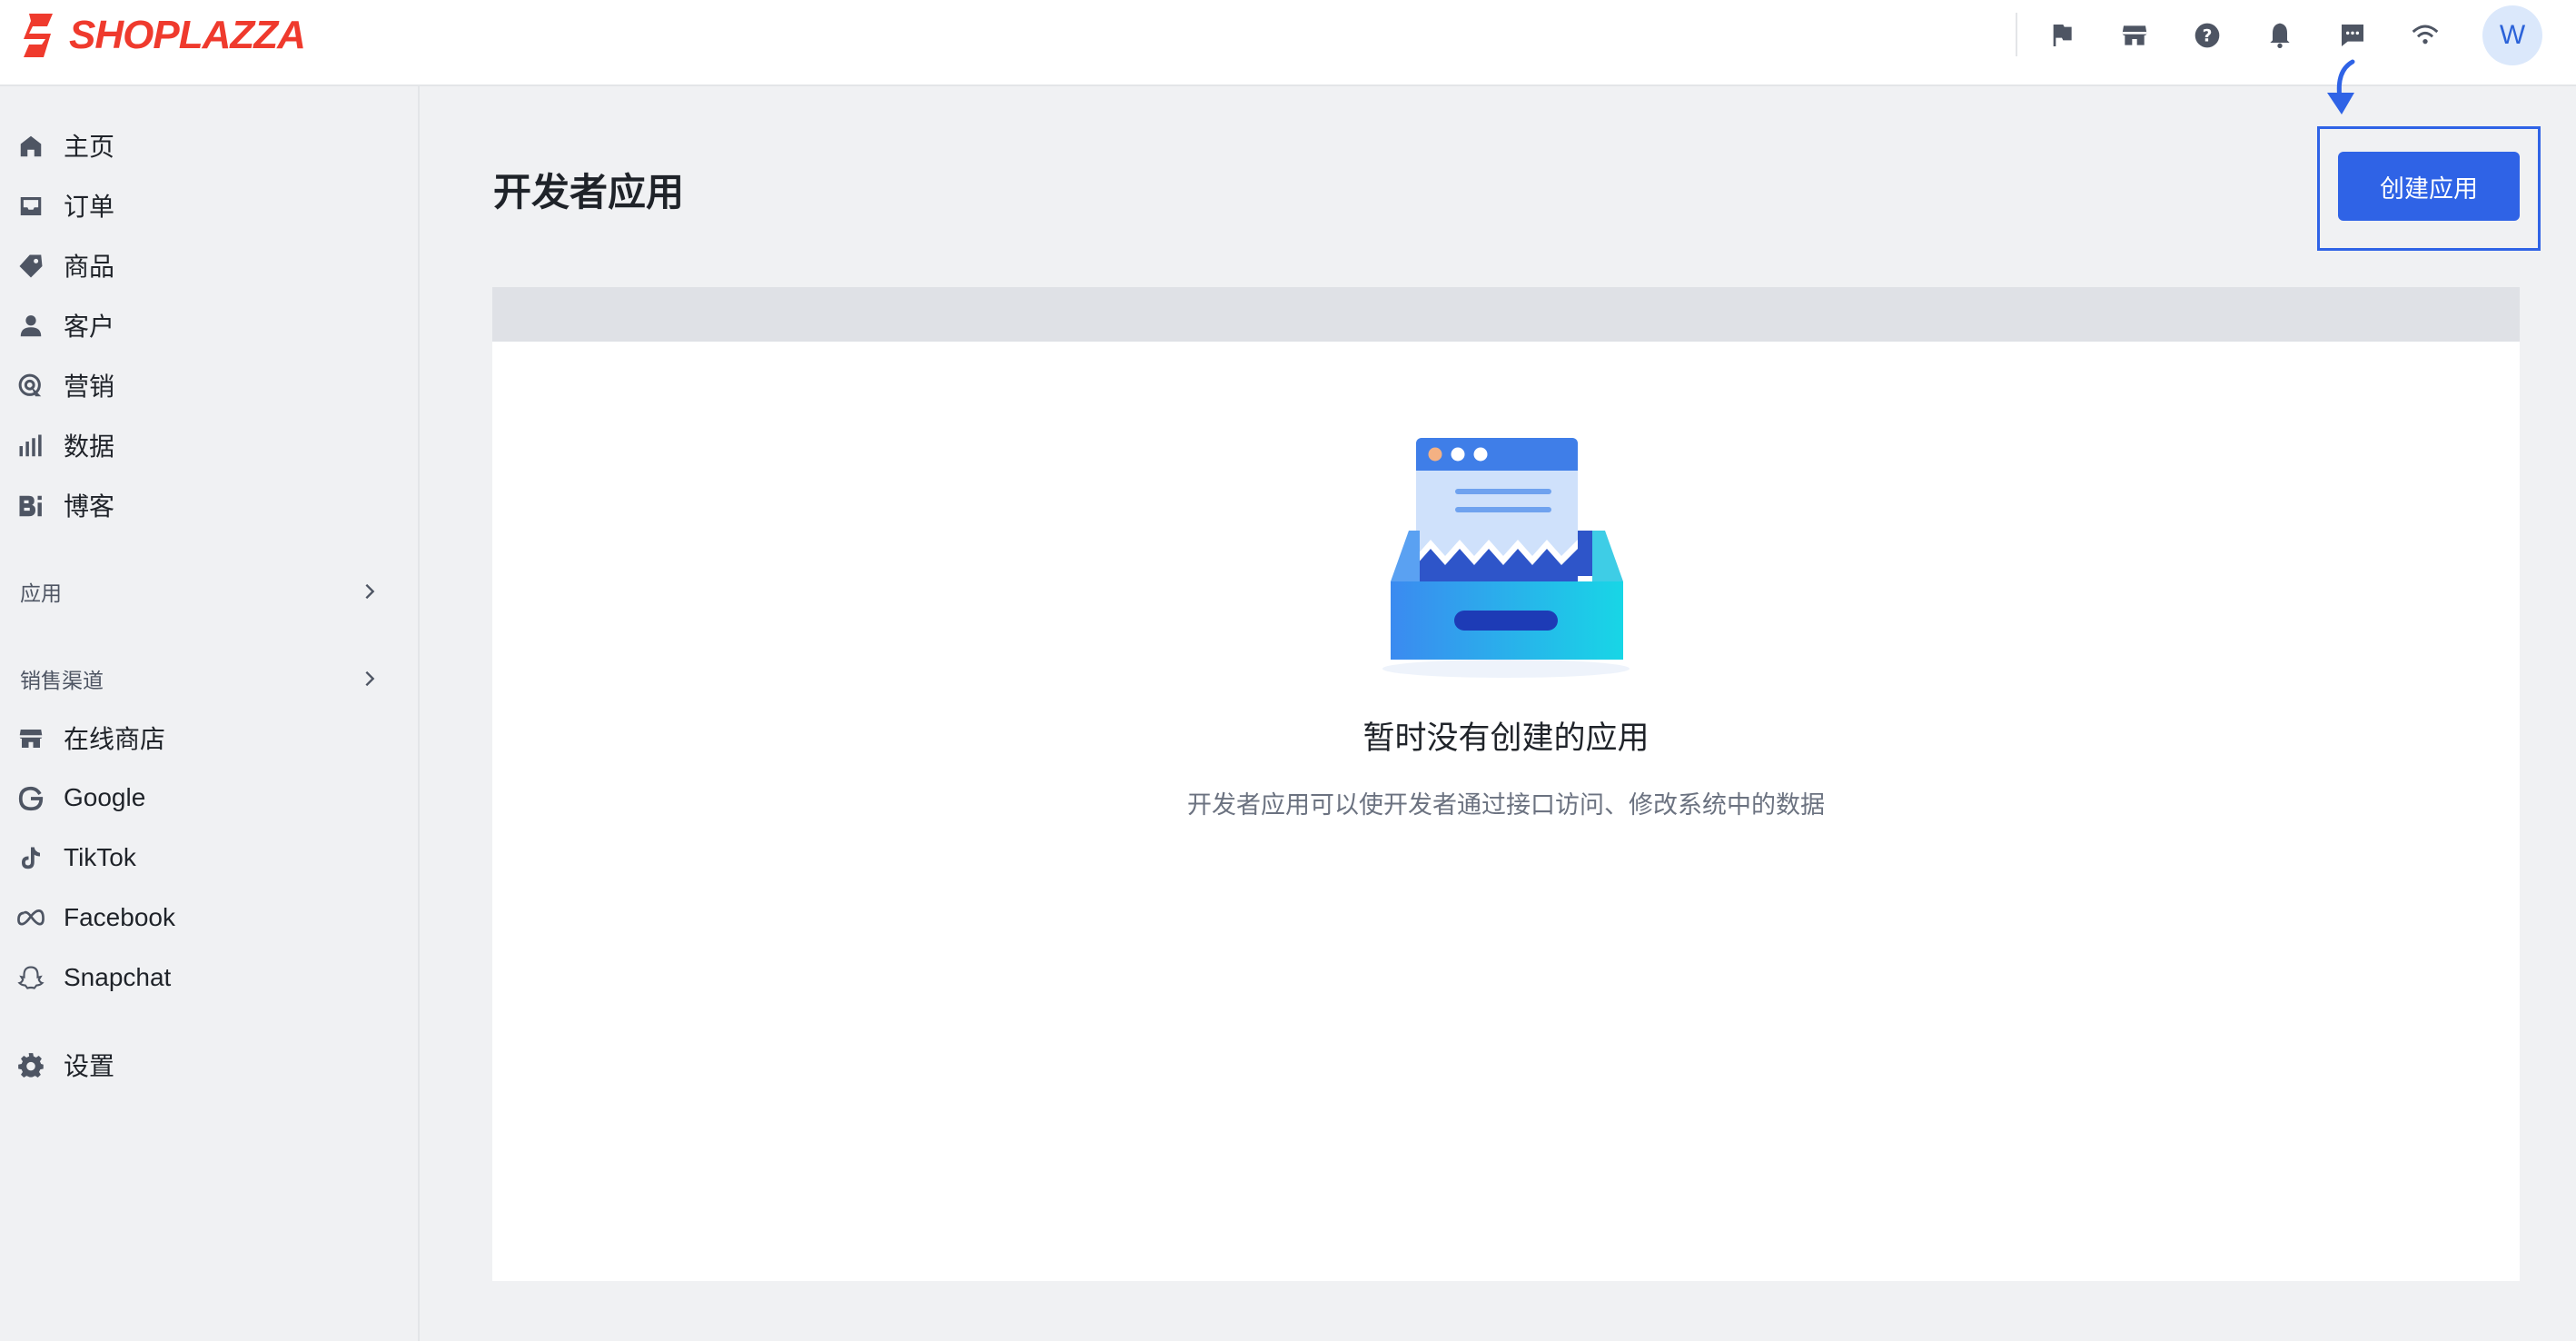  Describe the element at coordinates (2062, 35) in the screenshot. I see `flag-icon` at that location.